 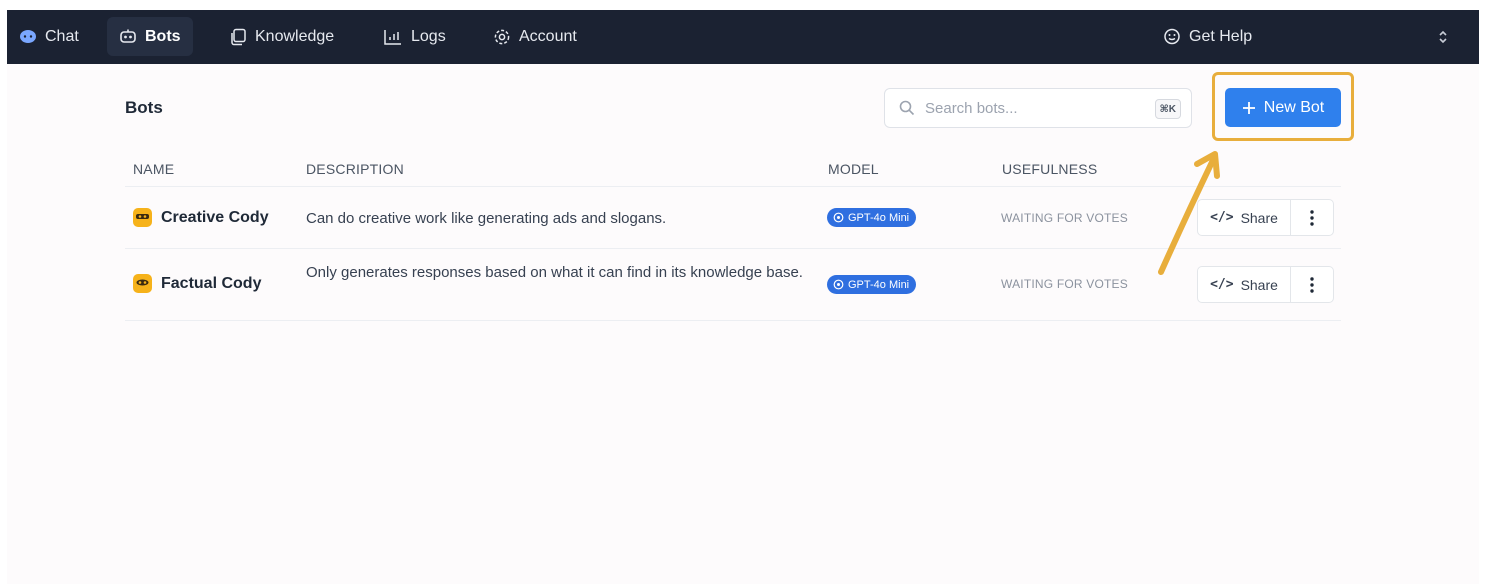 What do you see at coordinates (1248, 107) in the screenshot?
I see `plus-icon` at bounding box center [1248, 107].